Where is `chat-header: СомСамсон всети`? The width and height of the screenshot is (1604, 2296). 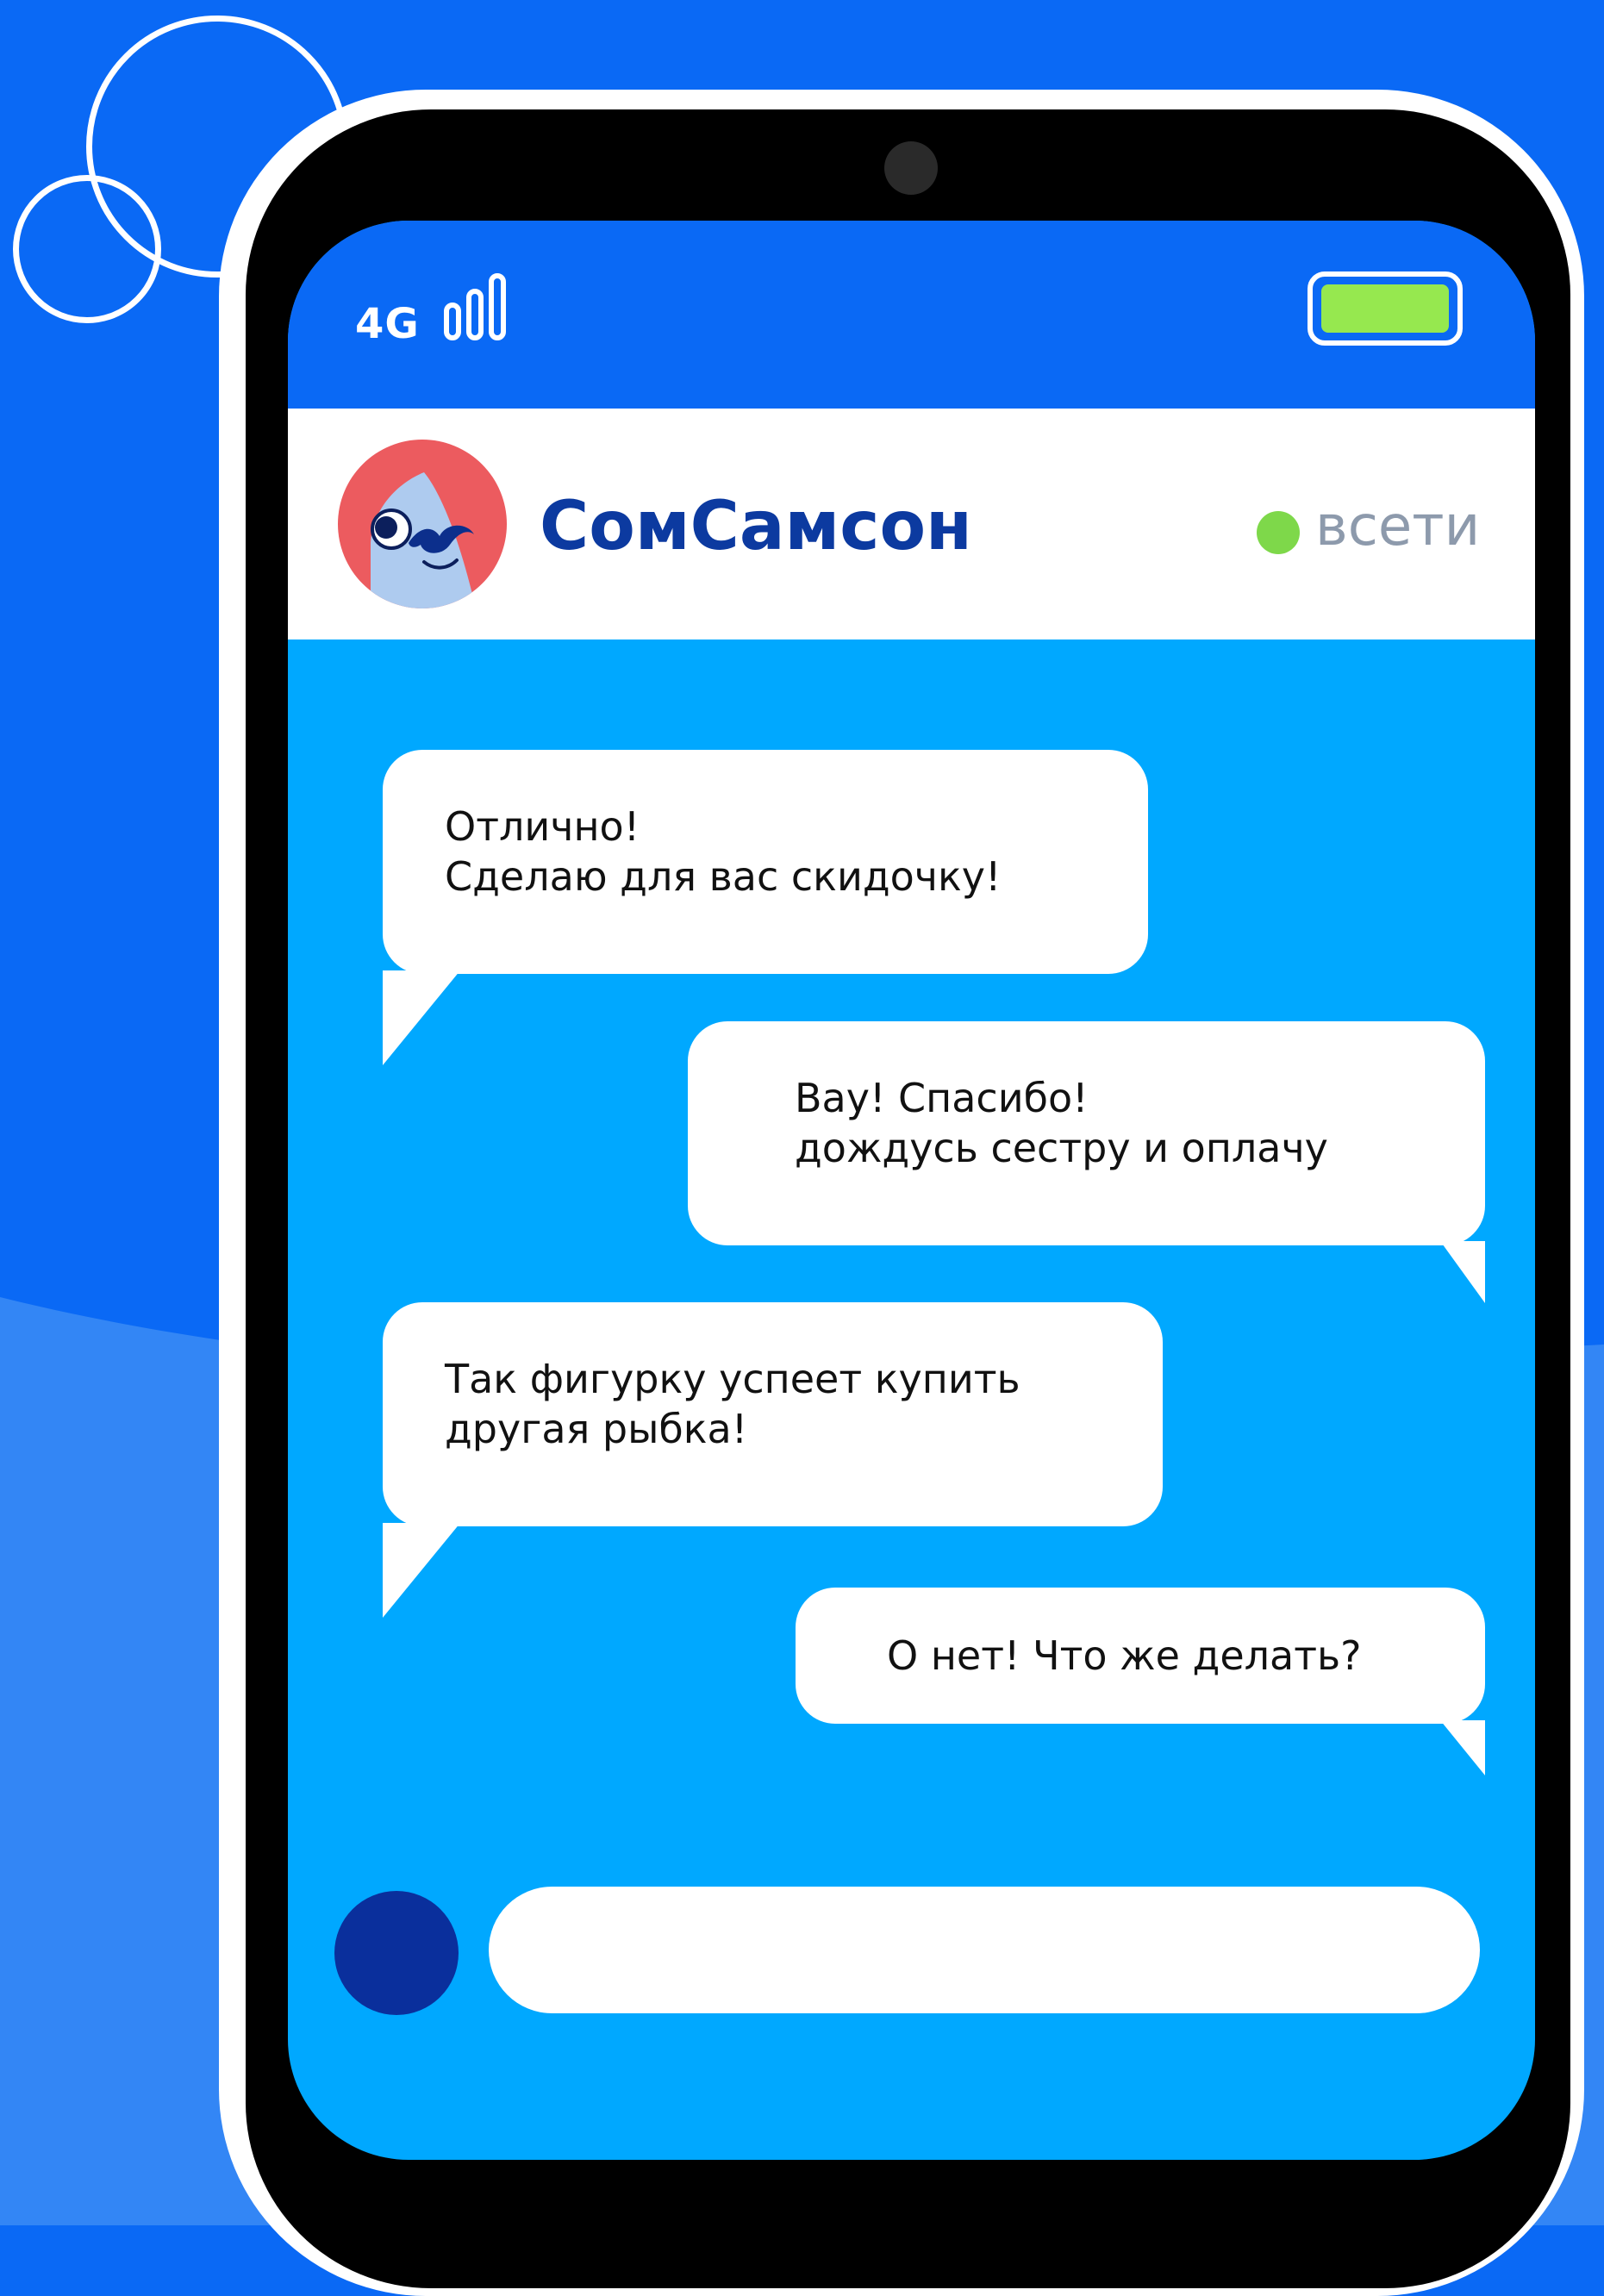
chat-header: СомСамсон всети is located at coordinates (911, 524).